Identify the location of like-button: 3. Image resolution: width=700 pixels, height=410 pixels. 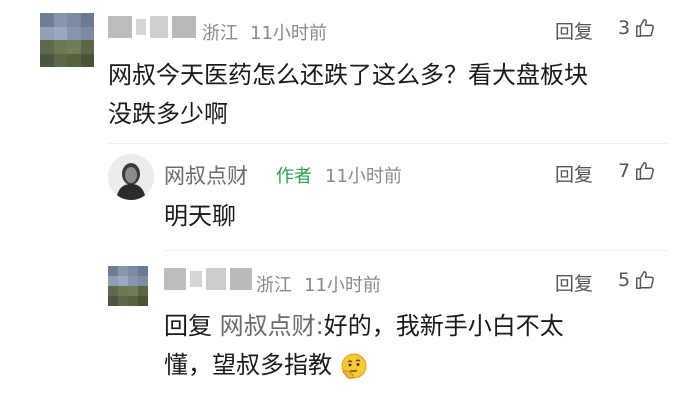
(637, 28).